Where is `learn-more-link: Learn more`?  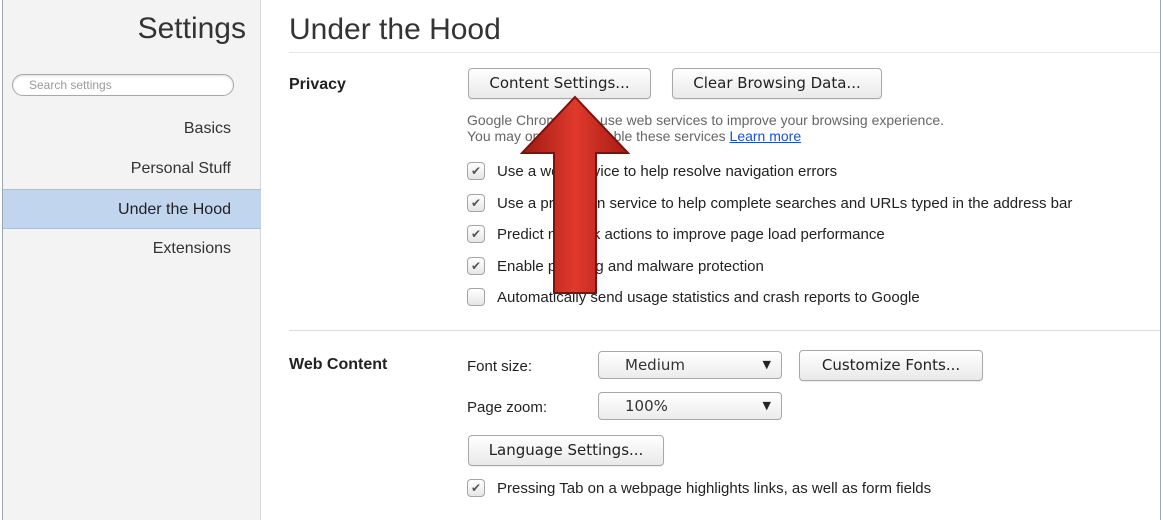 learn-more-link: Learn more is located at coordinates (766, 136).